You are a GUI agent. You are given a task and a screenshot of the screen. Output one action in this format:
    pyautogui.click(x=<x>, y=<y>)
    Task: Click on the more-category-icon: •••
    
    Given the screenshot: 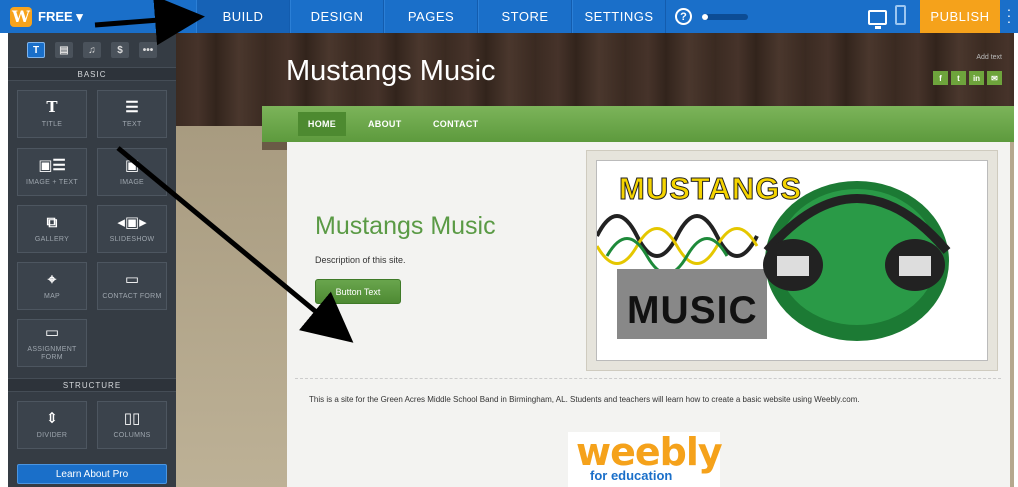 What is the action you would take?
    pyautogui.click(x=148, y=50)
    